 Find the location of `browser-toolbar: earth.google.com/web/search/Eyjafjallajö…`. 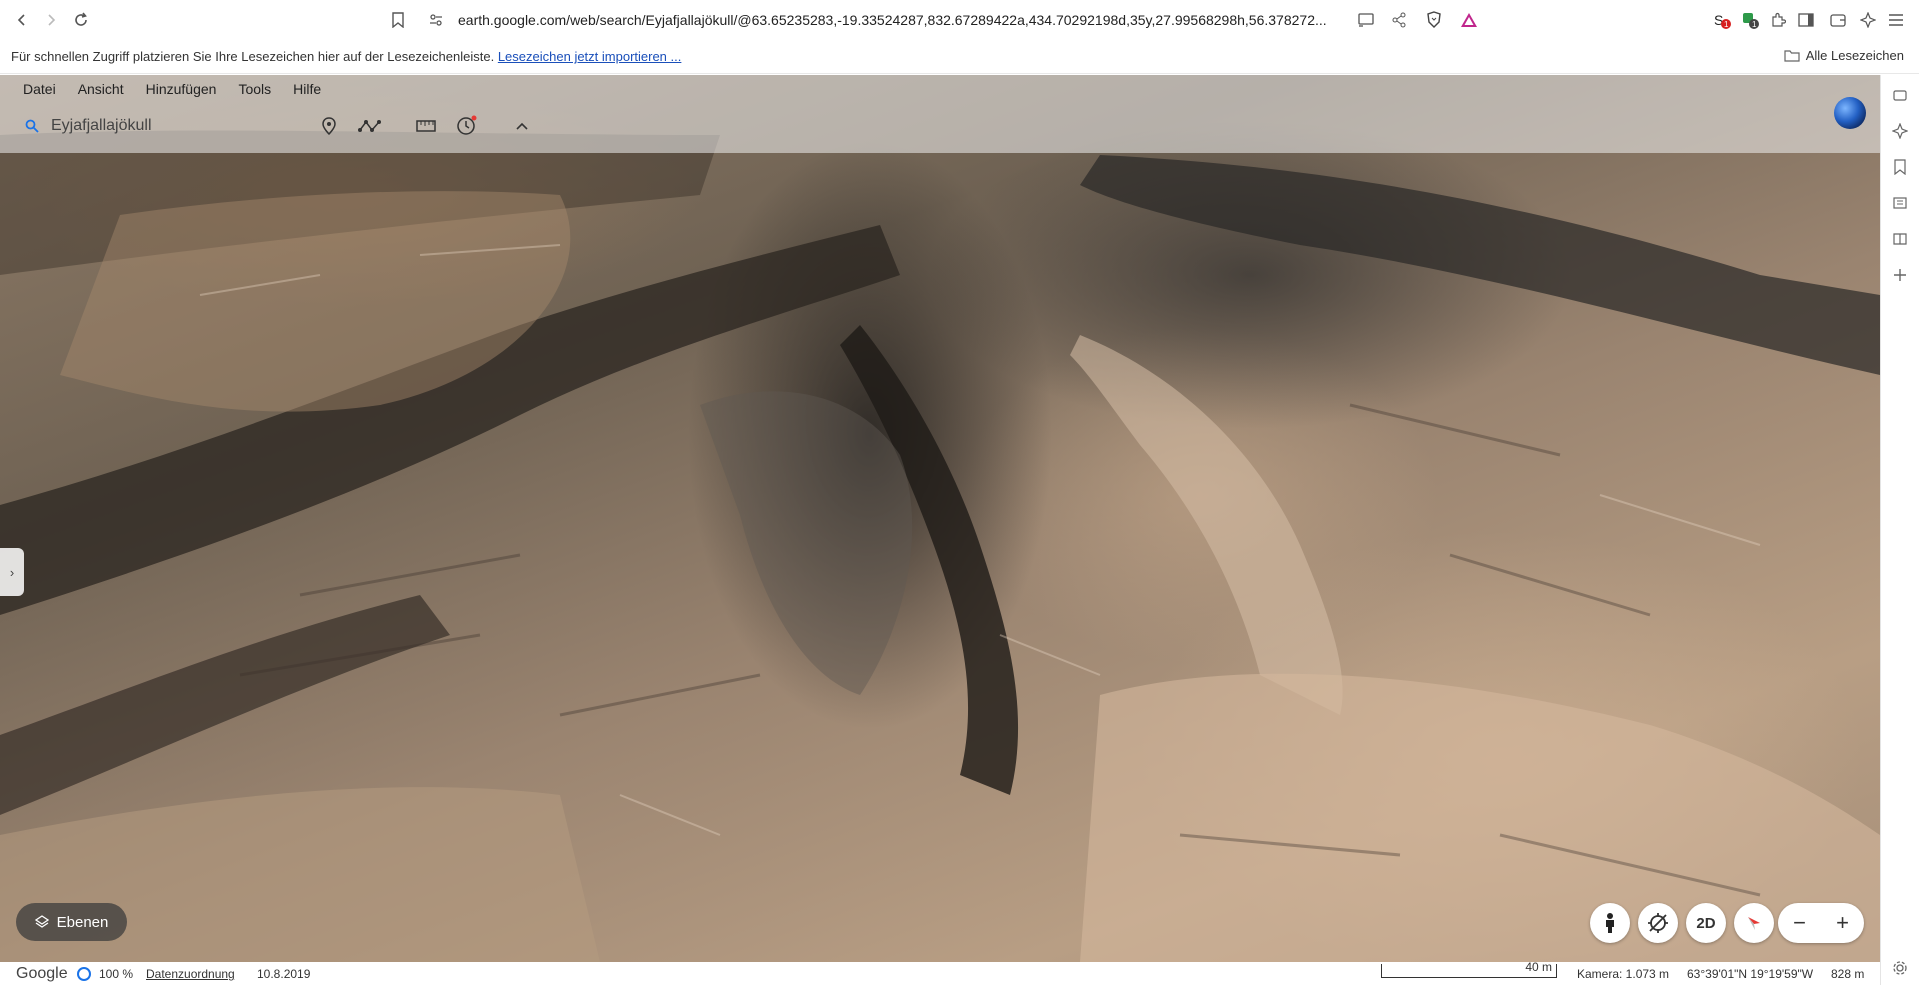

browser-toolbar: earth.google.com/web/search/Eyjafjallajö… is located at coordinates (959, 20).